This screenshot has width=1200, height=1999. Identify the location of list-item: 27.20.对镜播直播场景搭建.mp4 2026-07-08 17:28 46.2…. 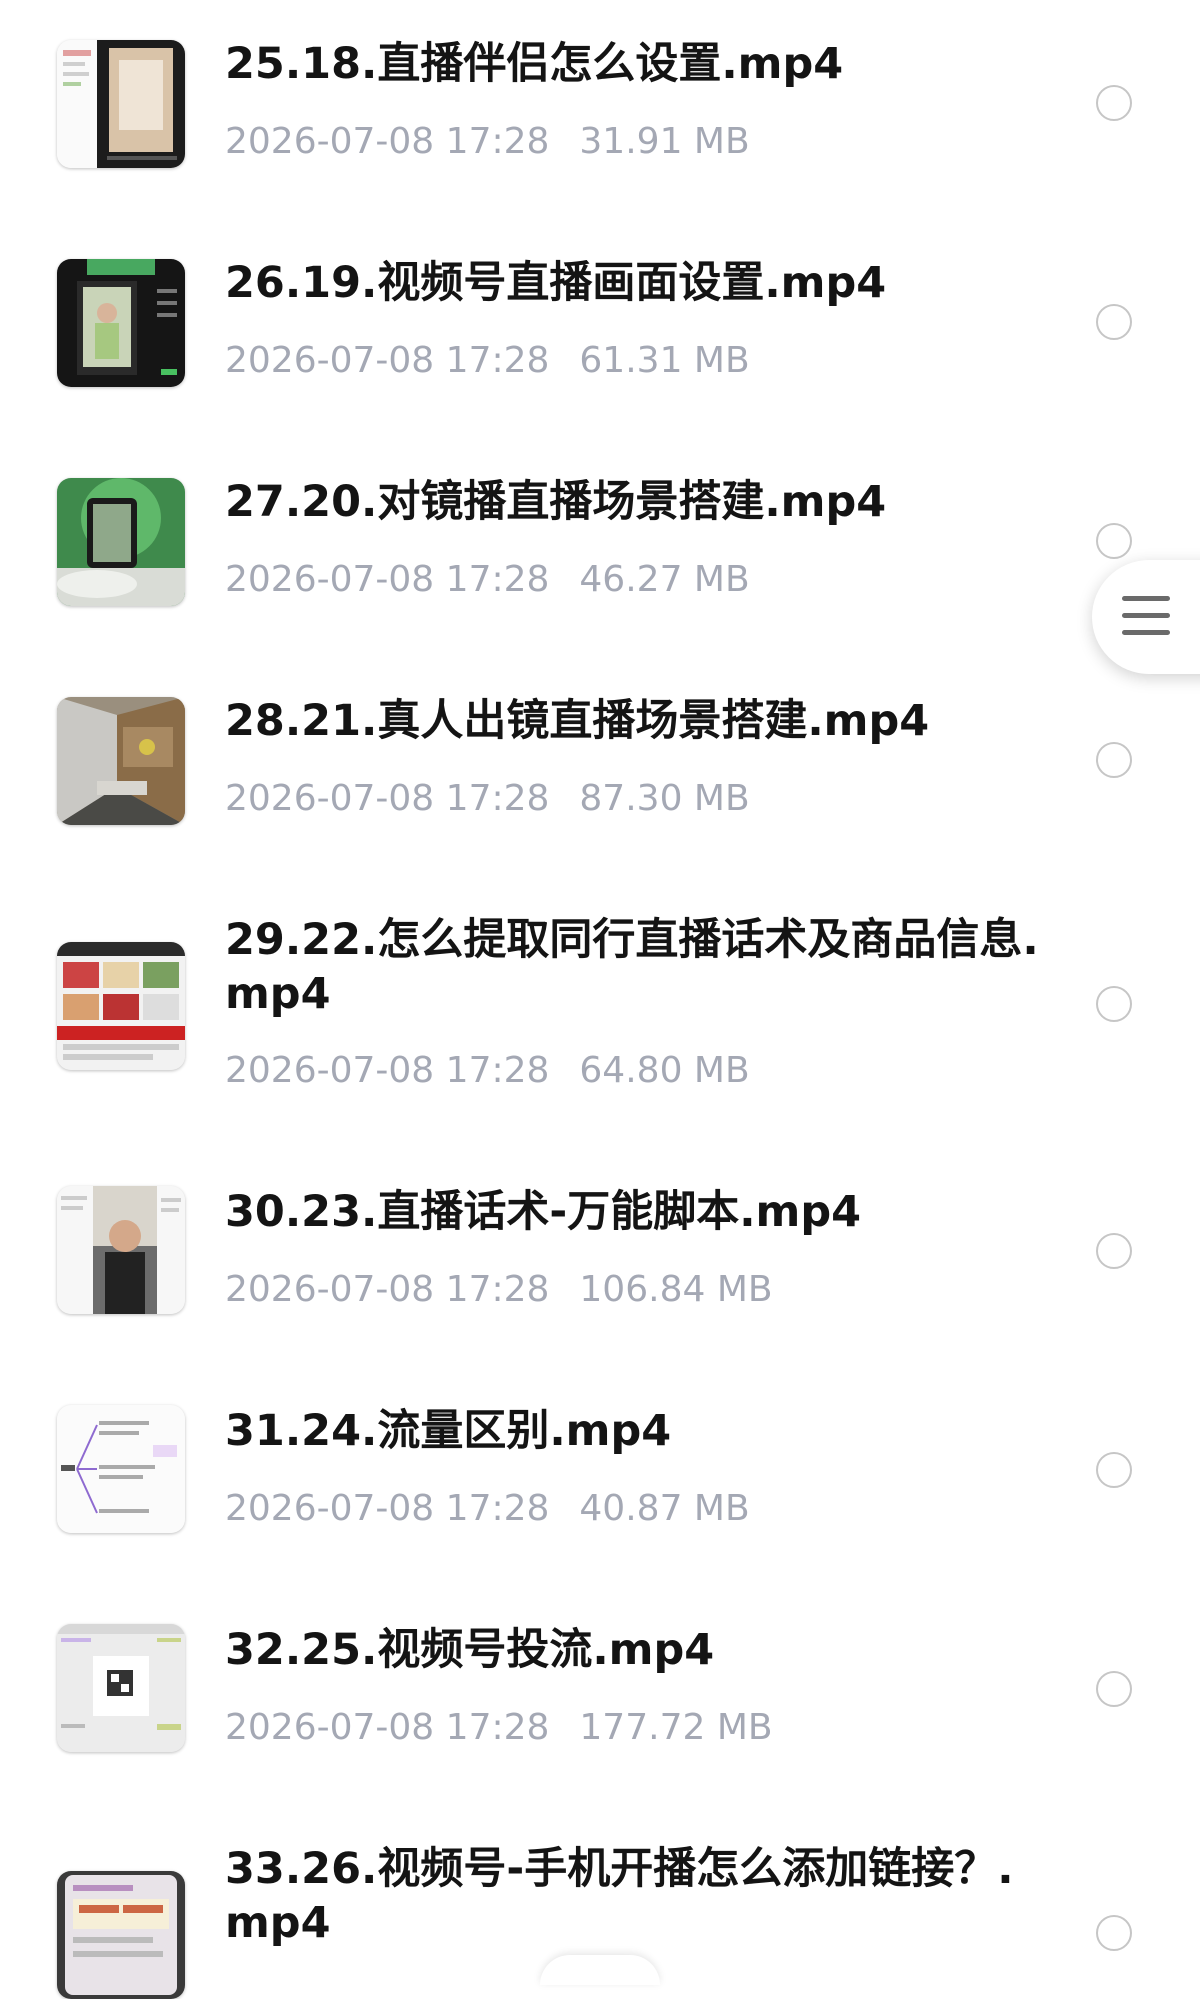
(600, 533).